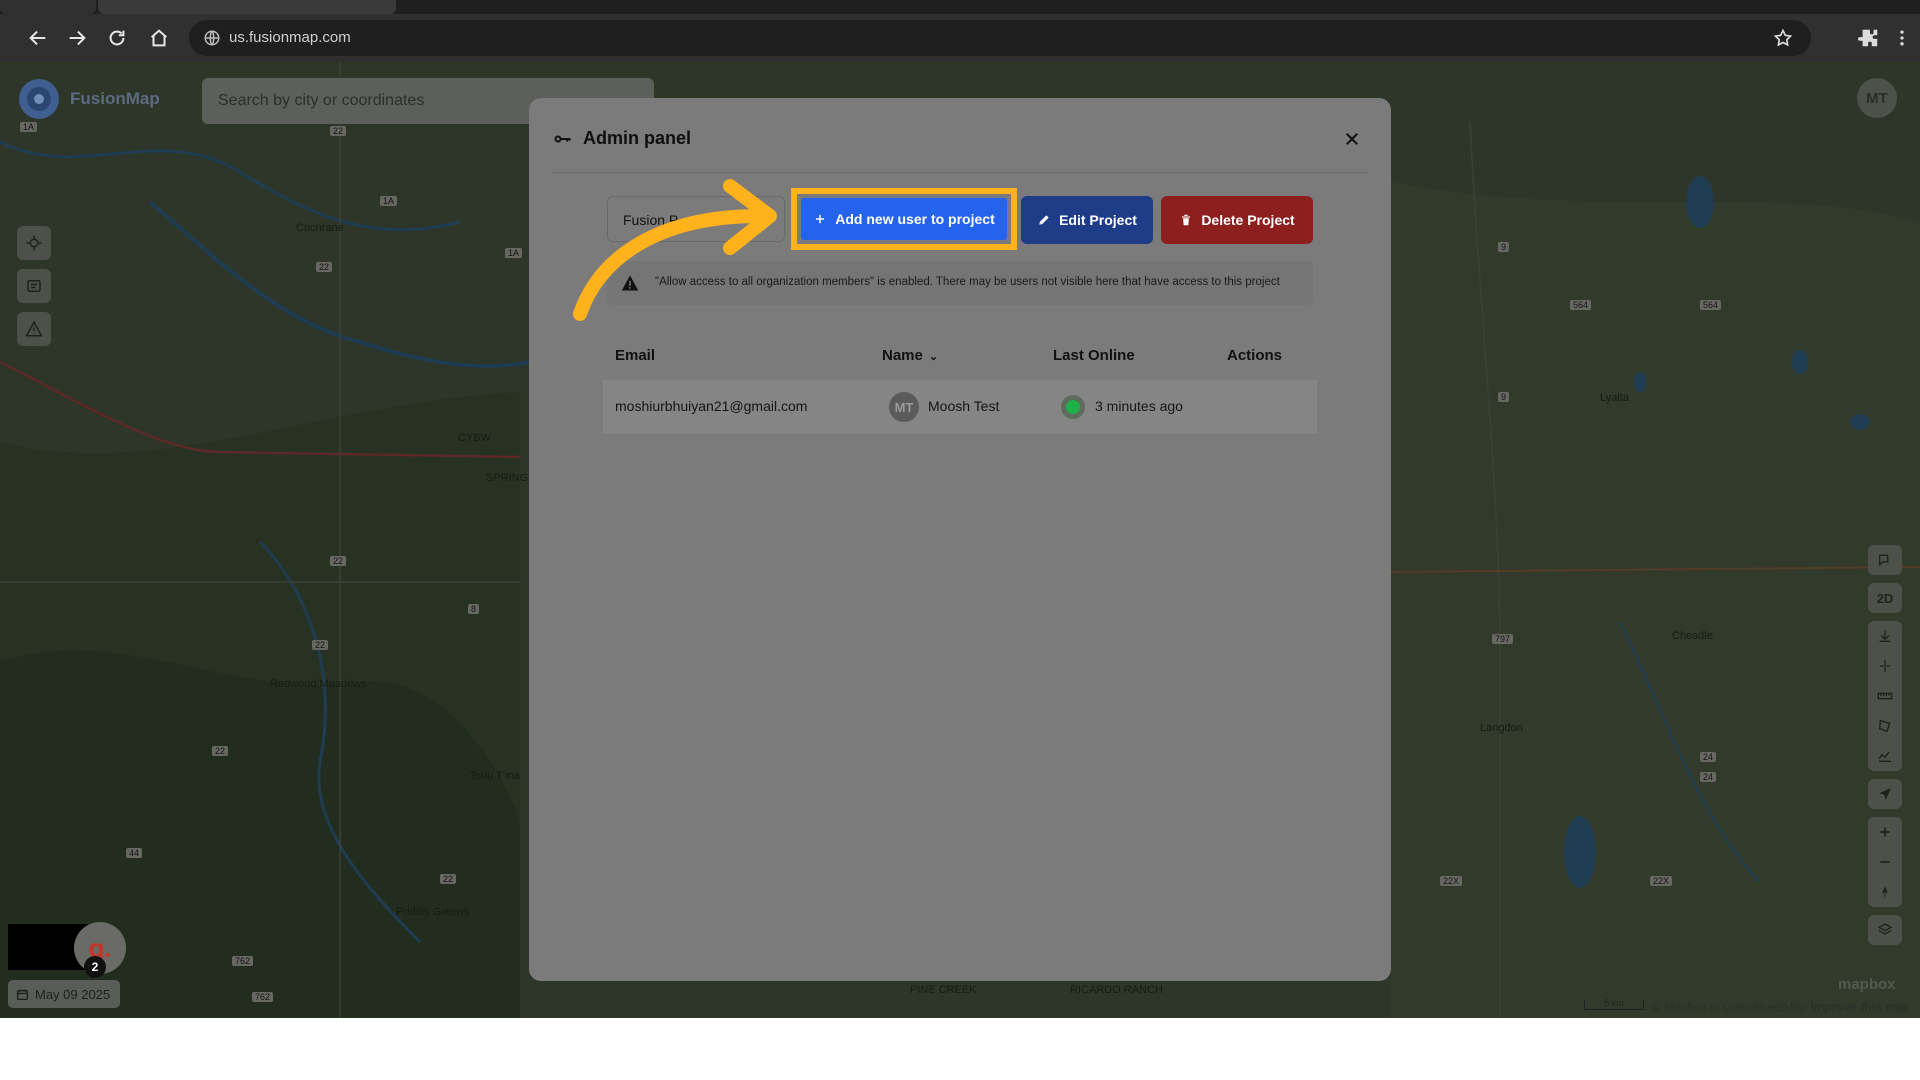 This screenshot has height=1080, width=1920. What do you see at coordinates (1885, 666) in the screenshot?
I see `compare-icon` at bounding box center [1885, 666].